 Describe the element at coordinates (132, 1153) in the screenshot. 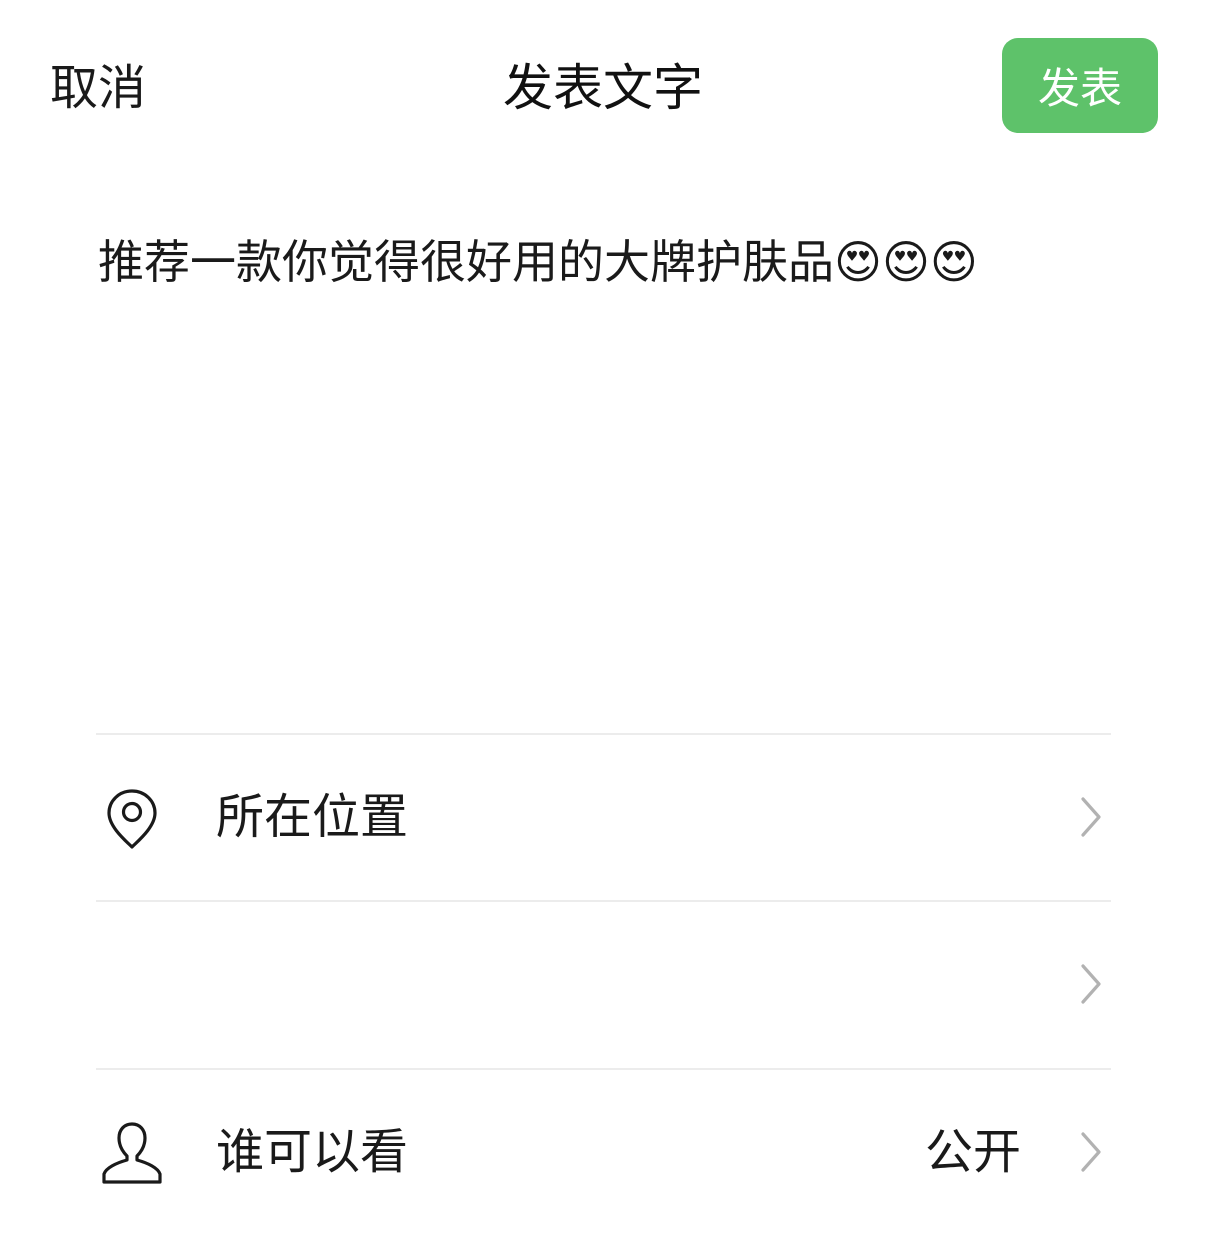

I see `person-icon` at that location.